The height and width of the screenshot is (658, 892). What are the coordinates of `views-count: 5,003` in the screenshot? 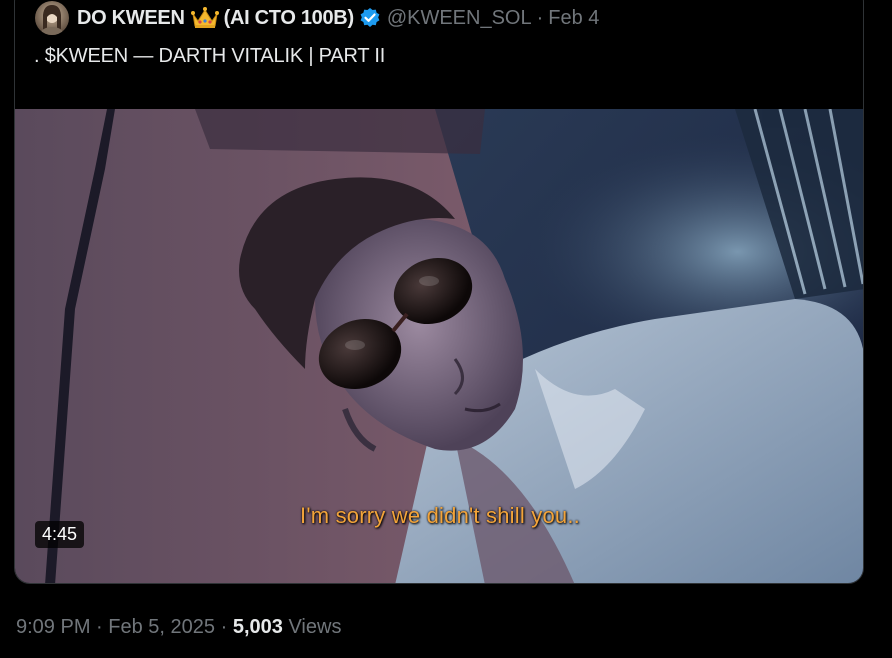 It's located at (258, 627).